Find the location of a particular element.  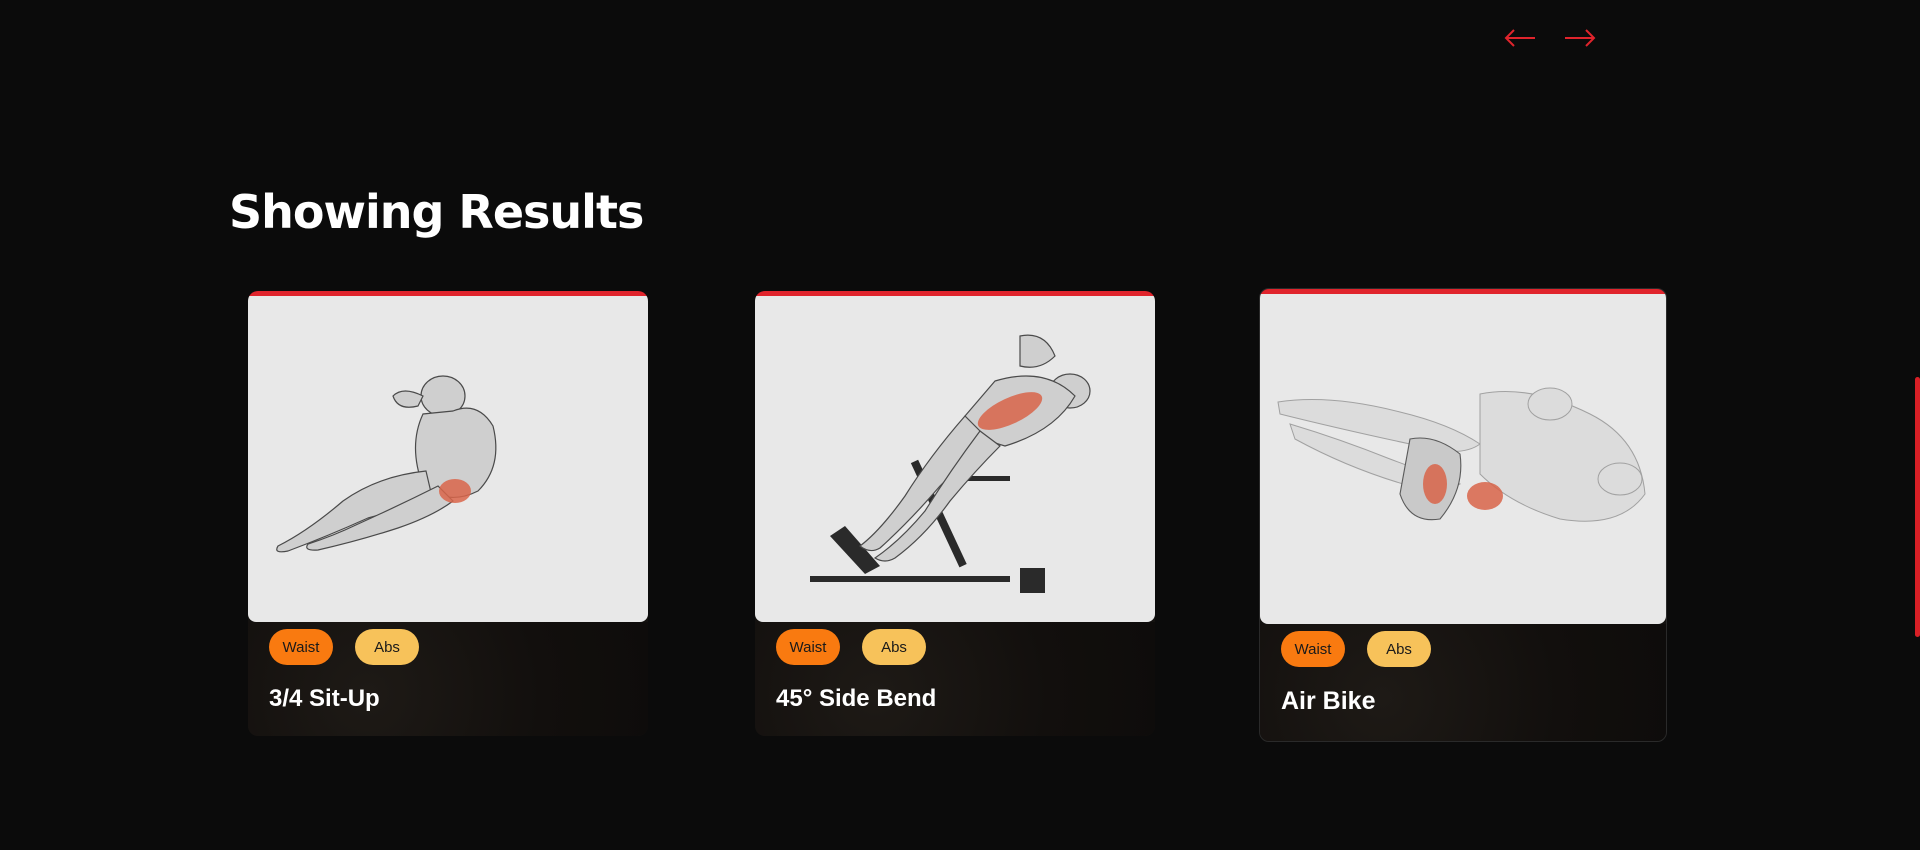

exercise-card: Waist Abs 45° Side Bend is located at coordinates (955, 513).